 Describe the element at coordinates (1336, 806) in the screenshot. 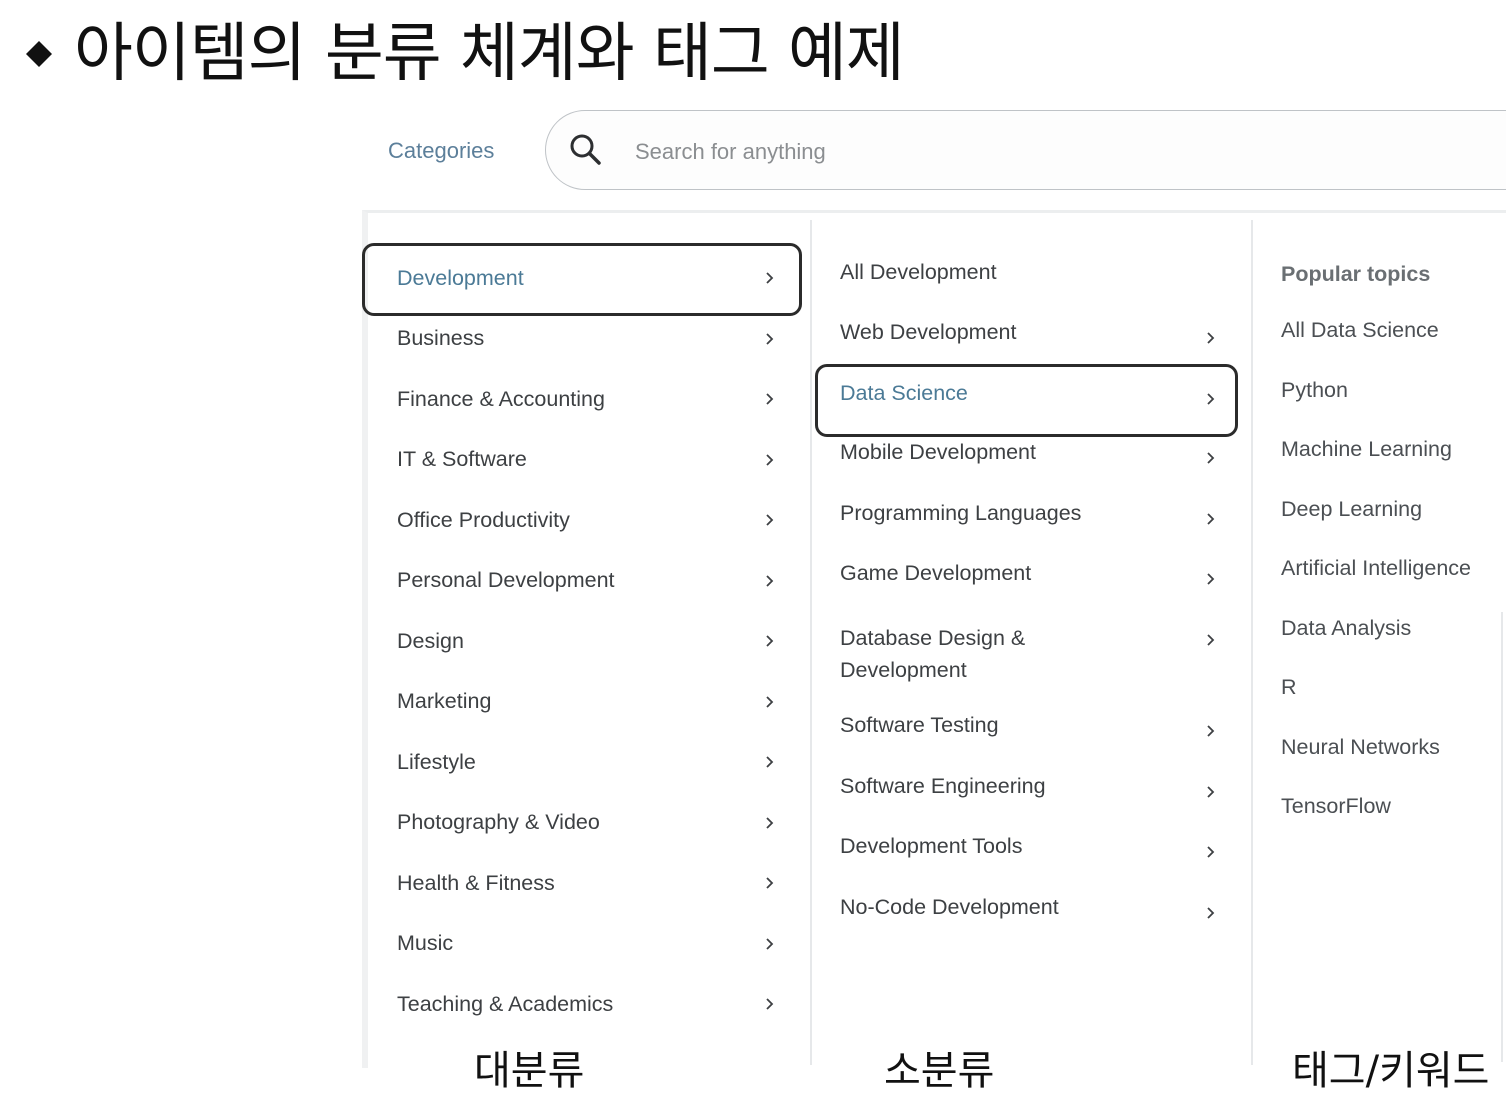

I see `topic-item: TensorFlow` at that location.